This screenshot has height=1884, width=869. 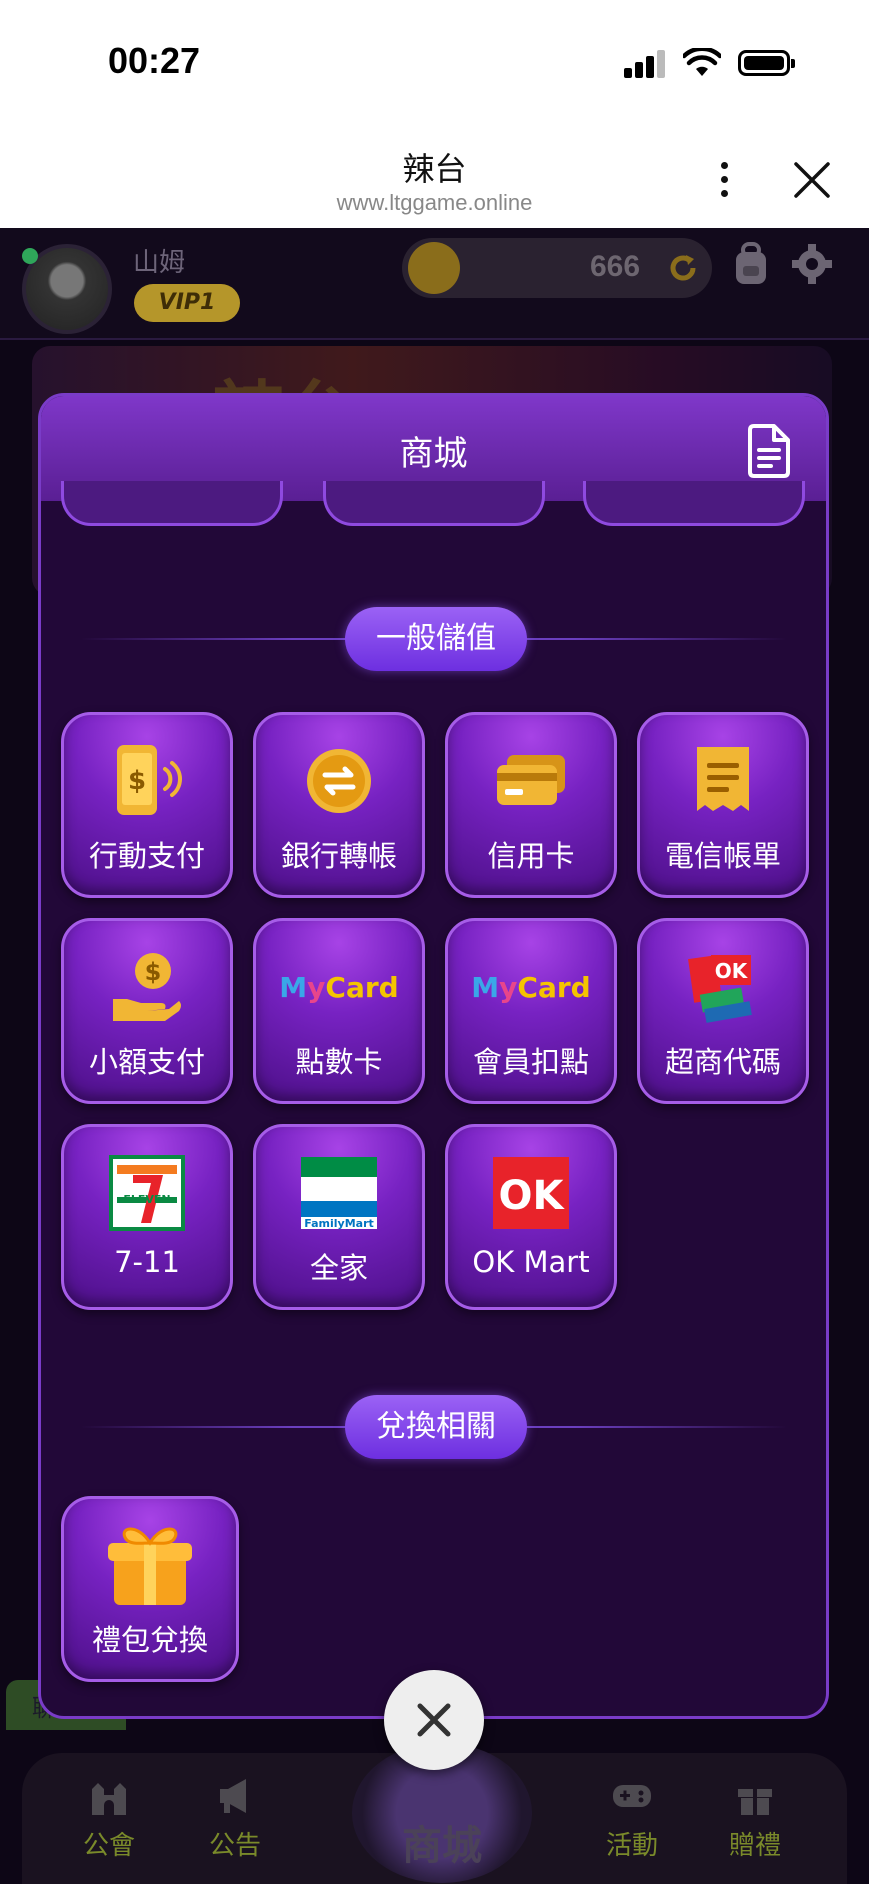 What do you see at coordinates (722, 1062) in the screenshot?
I see `tile-label: 超商代碼` at bounding box center [722, 1062].